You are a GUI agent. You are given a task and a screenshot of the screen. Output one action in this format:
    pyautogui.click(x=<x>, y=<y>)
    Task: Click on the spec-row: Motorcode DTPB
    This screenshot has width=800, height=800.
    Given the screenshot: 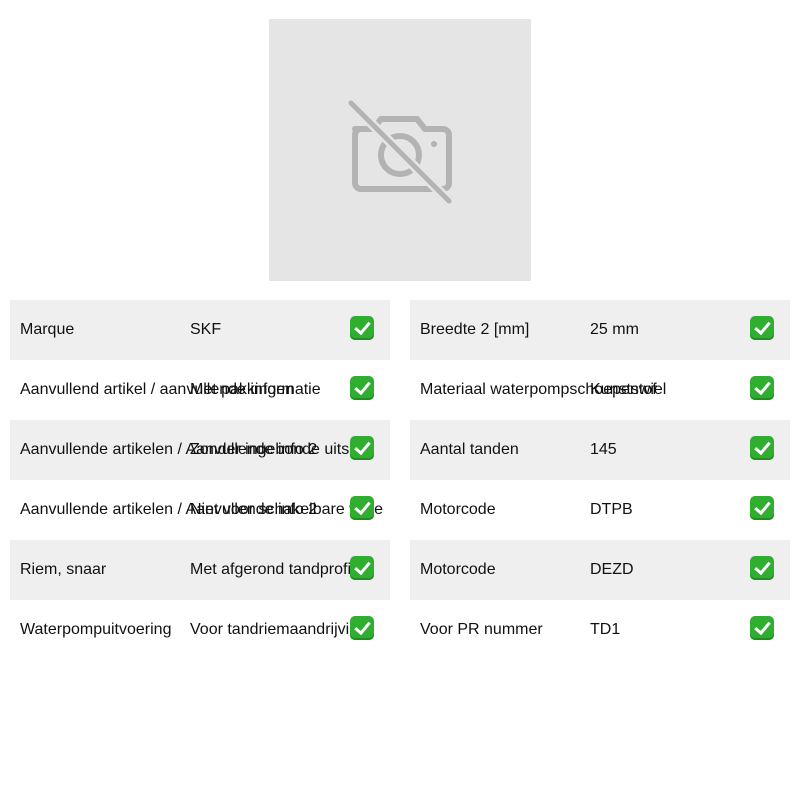 What is the action you would take?
    pyautogui.click(x=600, y=510)
    